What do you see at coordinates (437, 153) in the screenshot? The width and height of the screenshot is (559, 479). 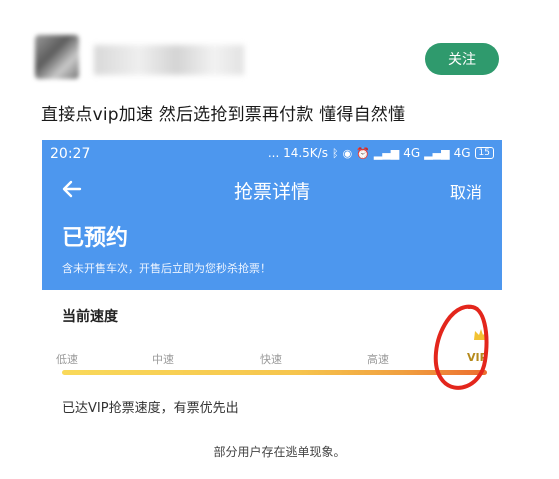 I see `signal-icon-2: ▂▄▆` at bounding box center [437, 153].